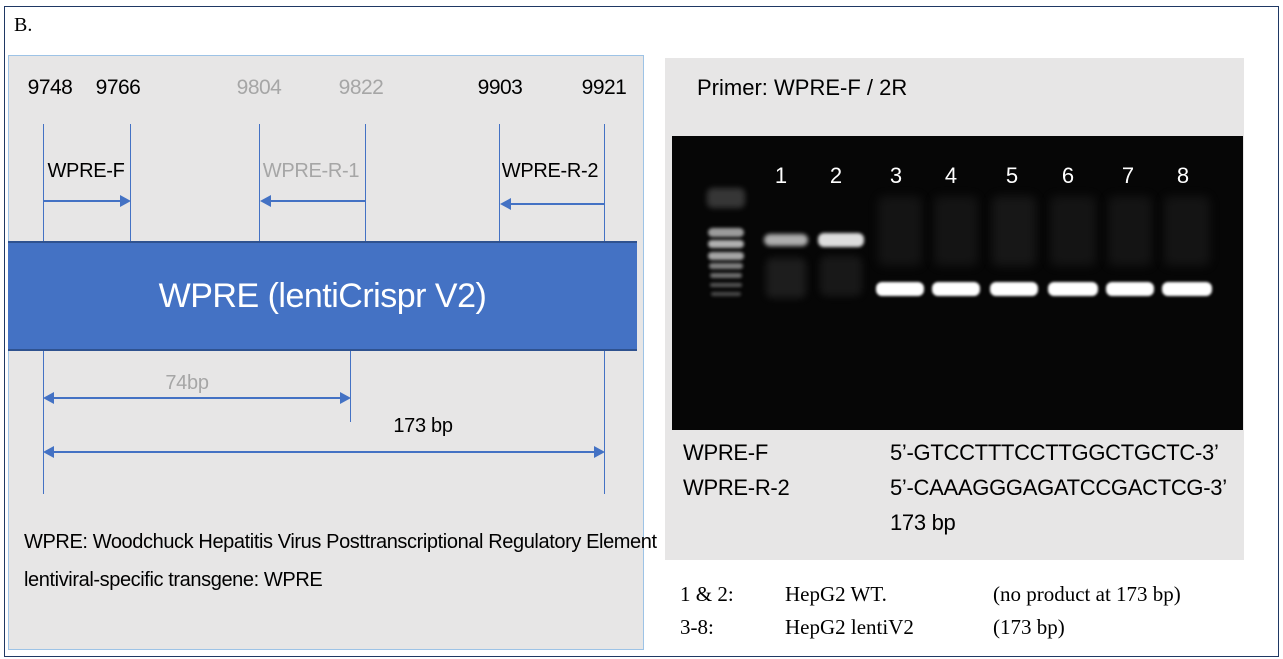 This screenshot has width=1283, height=659. I want to click on primer-arrow-r2-shaft, so click(557, 204).